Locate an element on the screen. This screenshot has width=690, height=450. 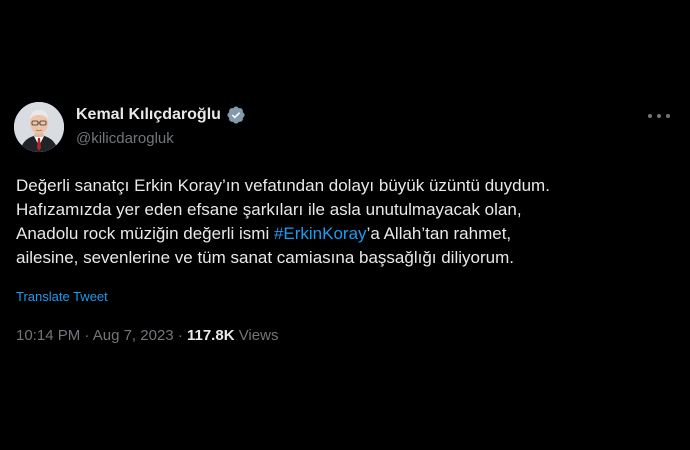
tweet-line-text: ’a Allah’tan rahmet, is located at coordinates (439, 233).